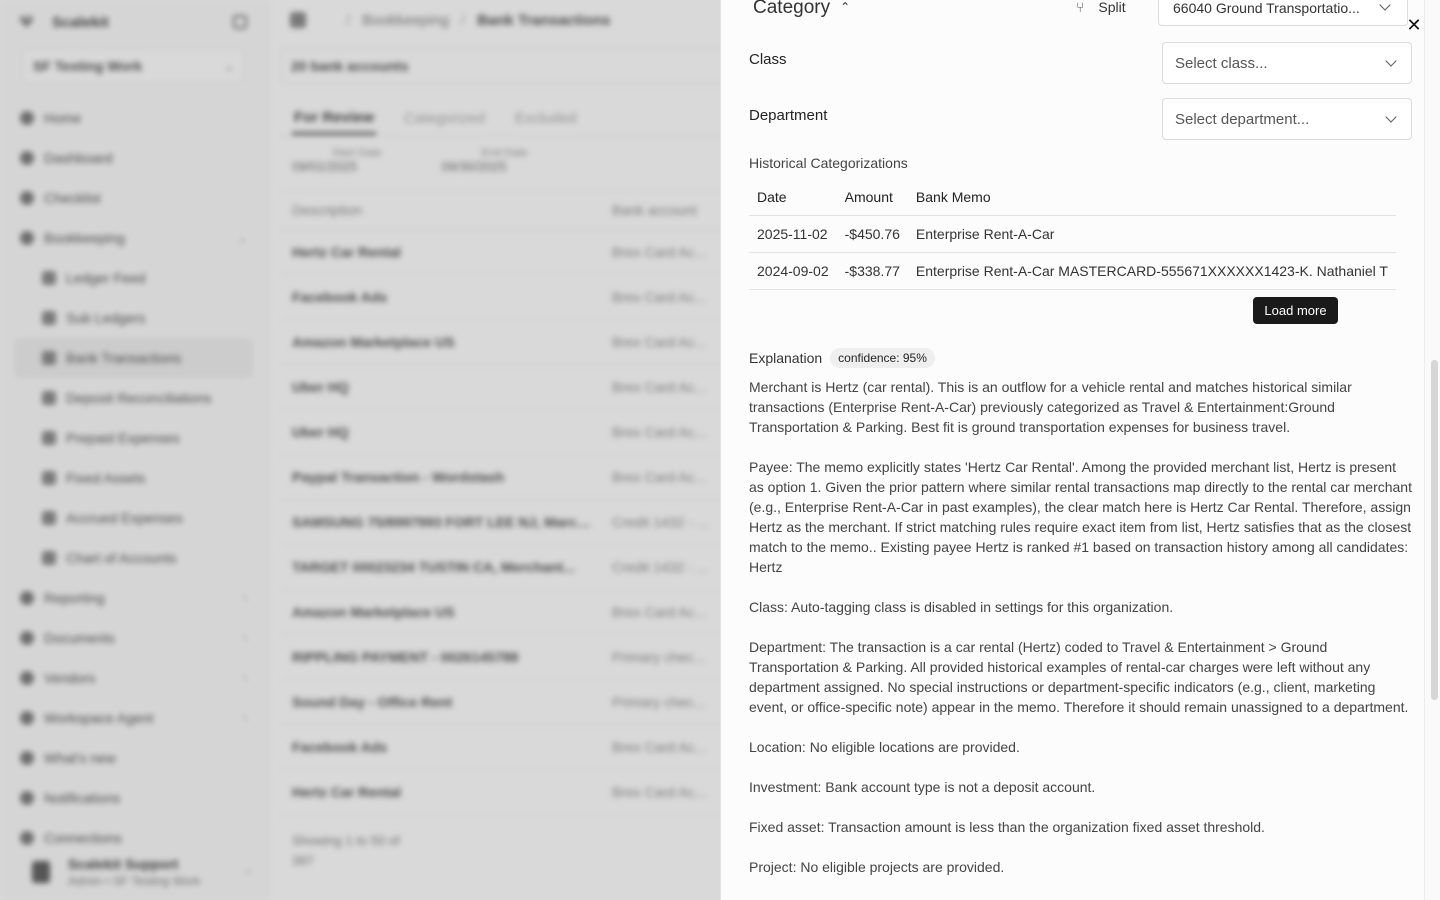  What do you see at coordinates (768, 59) in the screenshot?
I see `class-label: Class` at bounding box center [768, 59].